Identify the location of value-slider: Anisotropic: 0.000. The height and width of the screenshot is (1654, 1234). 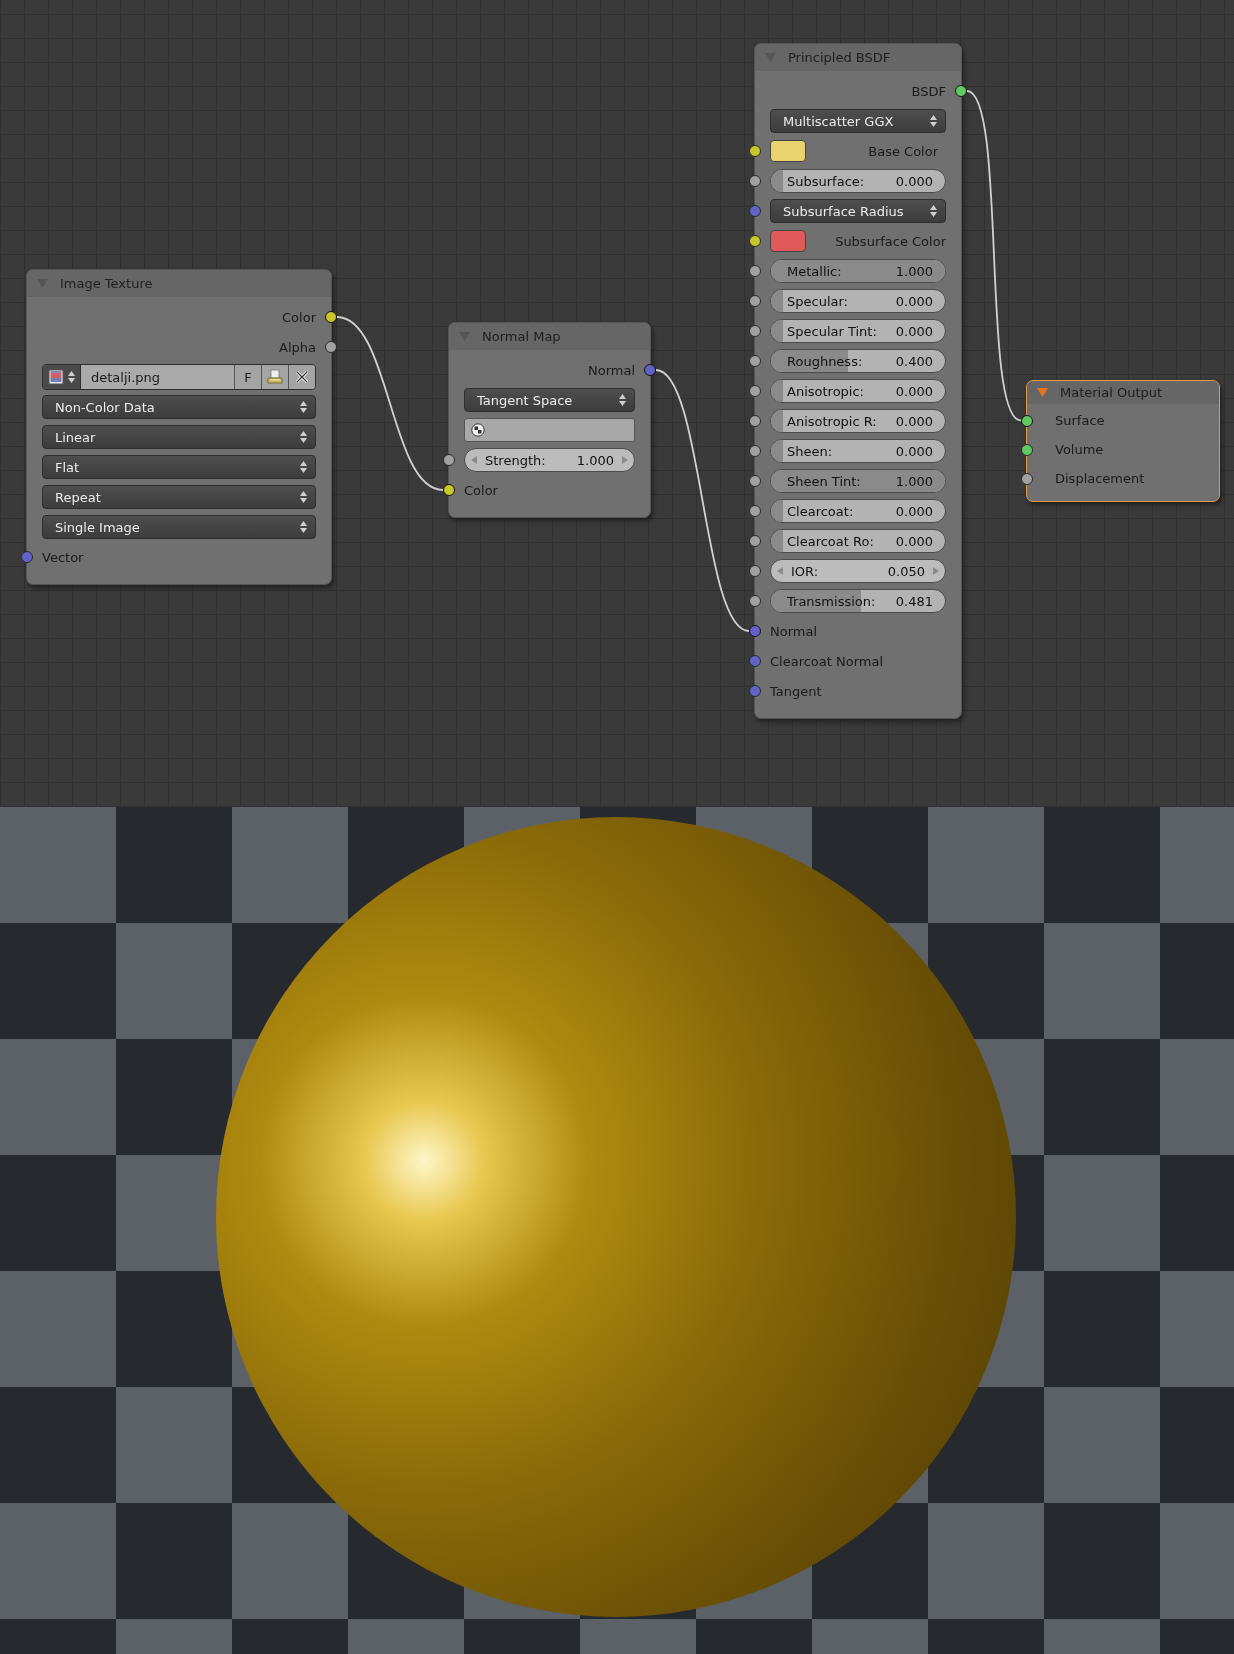
(858, 391).